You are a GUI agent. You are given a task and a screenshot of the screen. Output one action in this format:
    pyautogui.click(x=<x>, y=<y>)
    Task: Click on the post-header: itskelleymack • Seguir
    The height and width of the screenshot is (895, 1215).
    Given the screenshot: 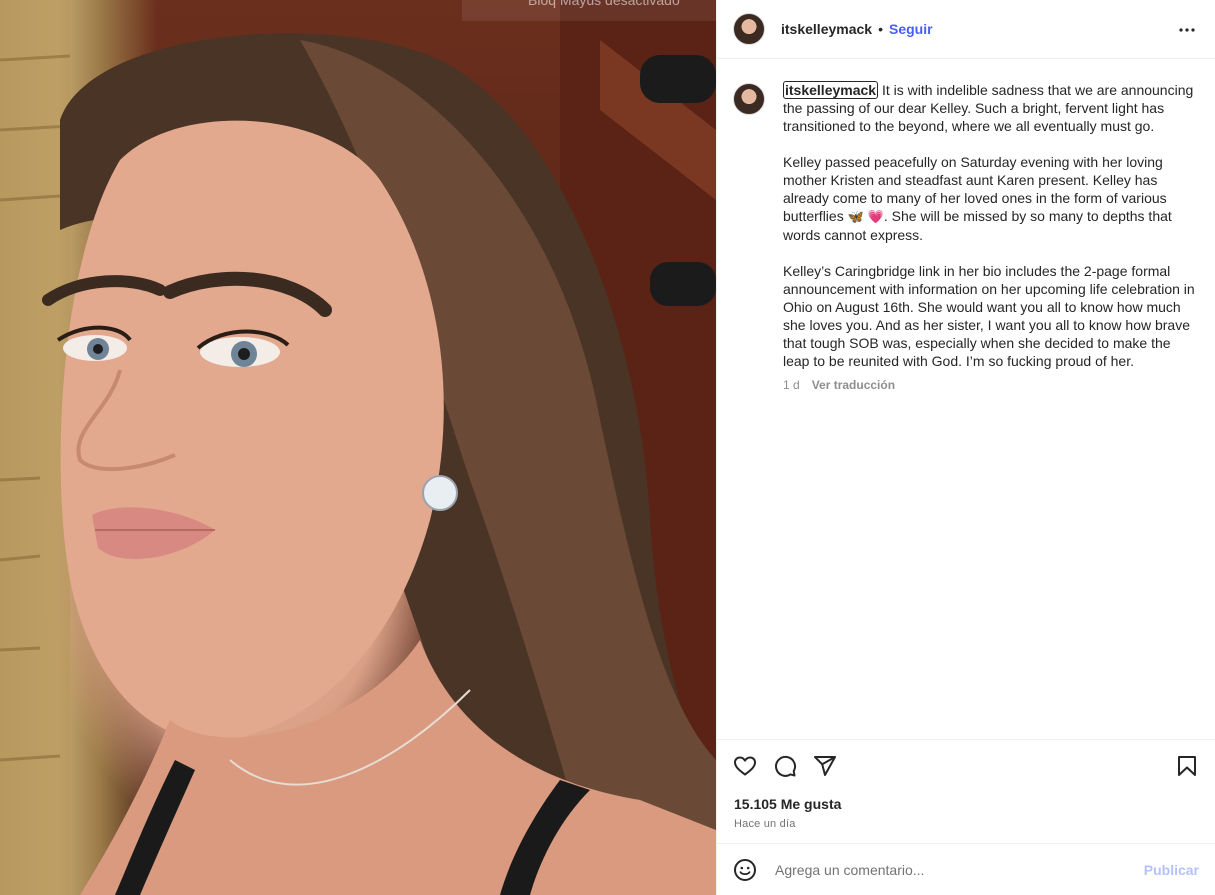 What is the action you would take?
    pyautogui.click(x=966, y=29)
    